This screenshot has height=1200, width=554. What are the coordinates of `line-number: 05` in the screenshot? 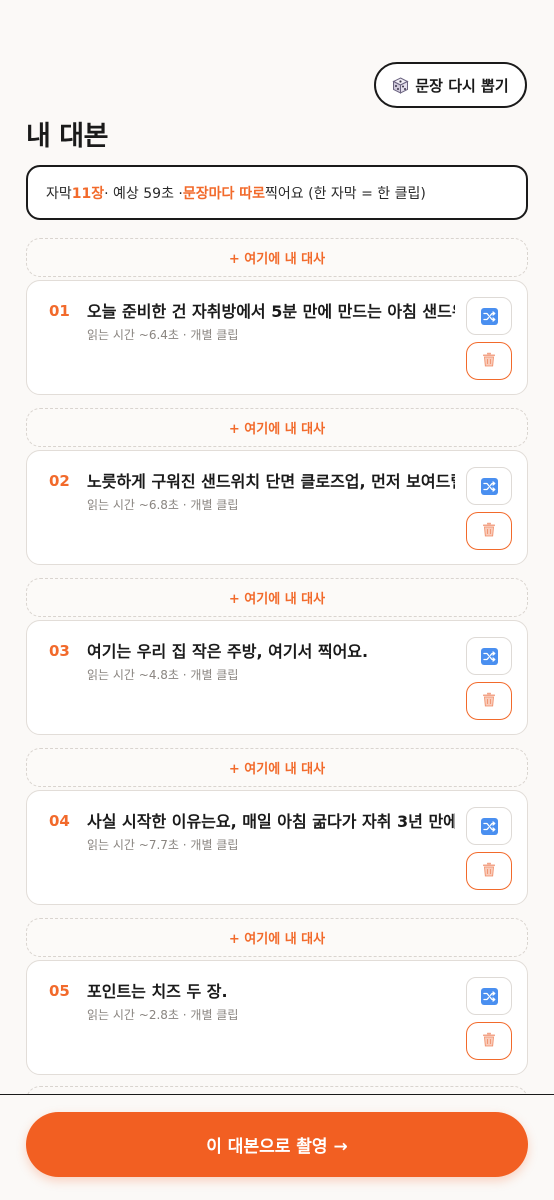 It's located at (59, 991).